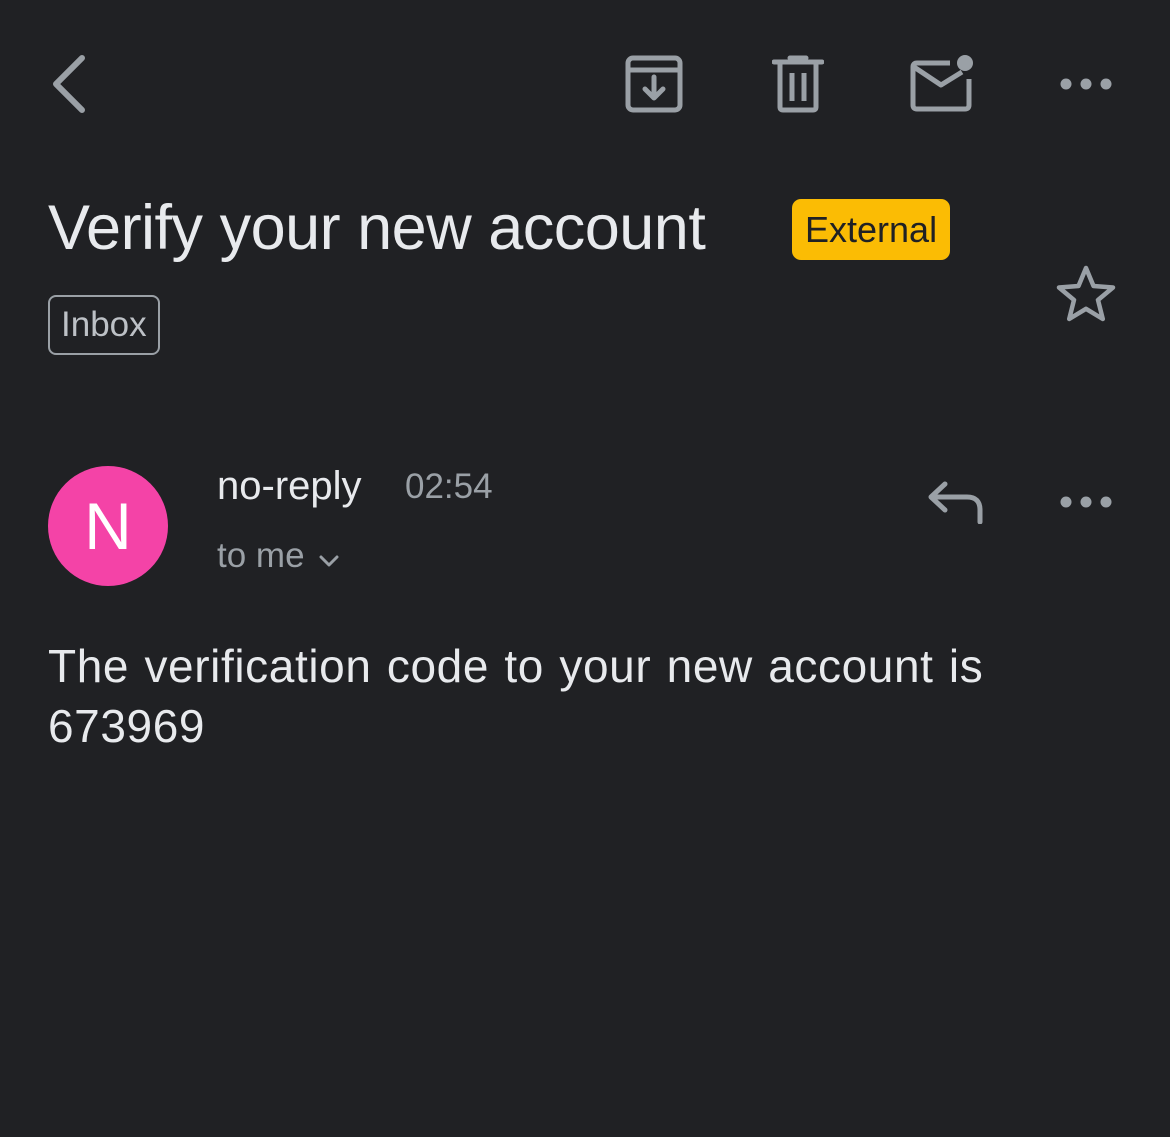  Describe the element at coordinates (377, 228) in the screenshot. I see `email-subject: Verify your new account` at that location.